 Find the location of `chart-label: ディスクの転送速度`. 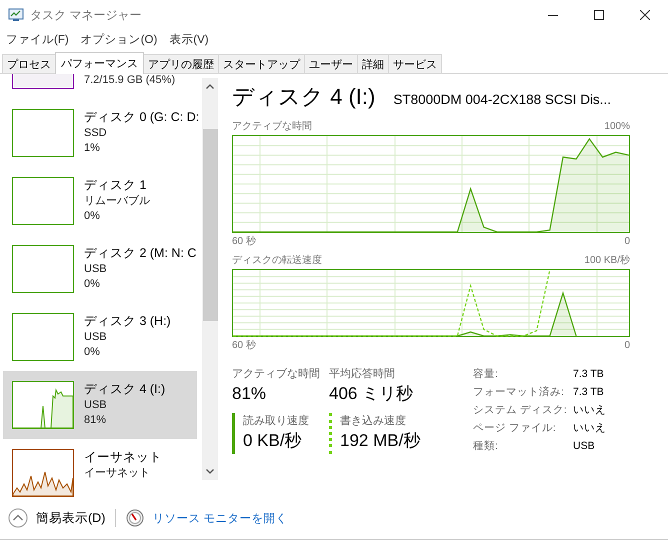

chart-label: ディスクの転送速度 is located at coordinates (277, 260).